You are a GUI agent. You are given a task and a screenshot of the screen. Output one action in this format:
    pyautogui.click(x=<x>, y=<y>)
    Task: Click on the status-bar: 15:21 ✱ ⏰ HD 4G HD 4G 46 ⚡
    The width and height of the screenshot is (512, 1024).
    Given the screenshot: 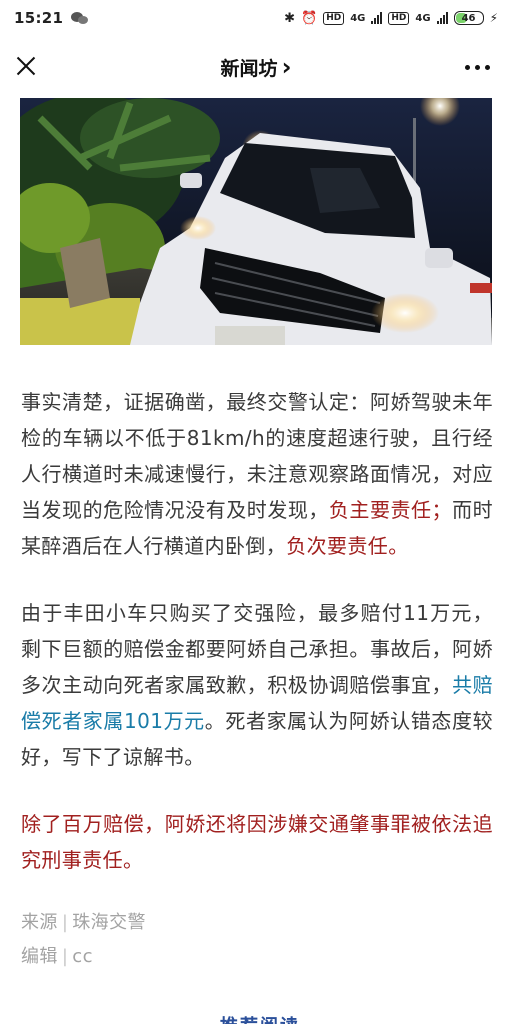 What is the action you would take?
    pyautogui.click(x=256, y=18)
    